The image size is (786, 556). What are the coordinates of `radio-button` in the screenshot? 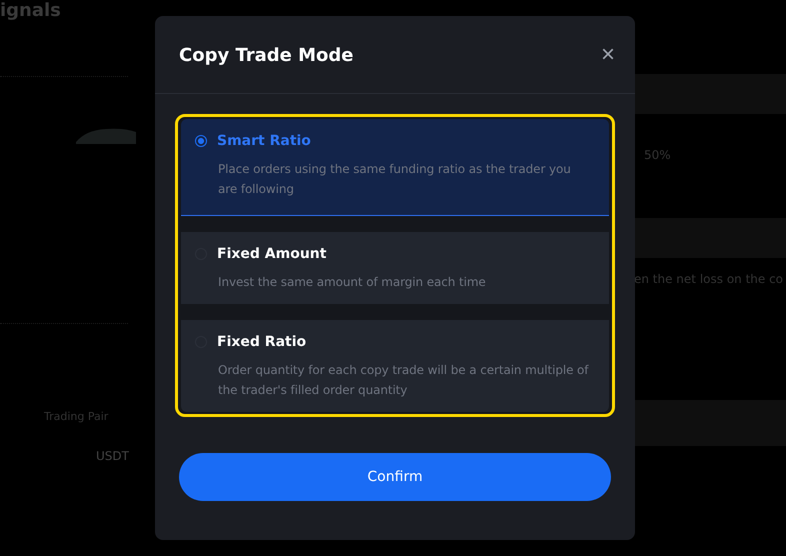 It's located at (201, 141).